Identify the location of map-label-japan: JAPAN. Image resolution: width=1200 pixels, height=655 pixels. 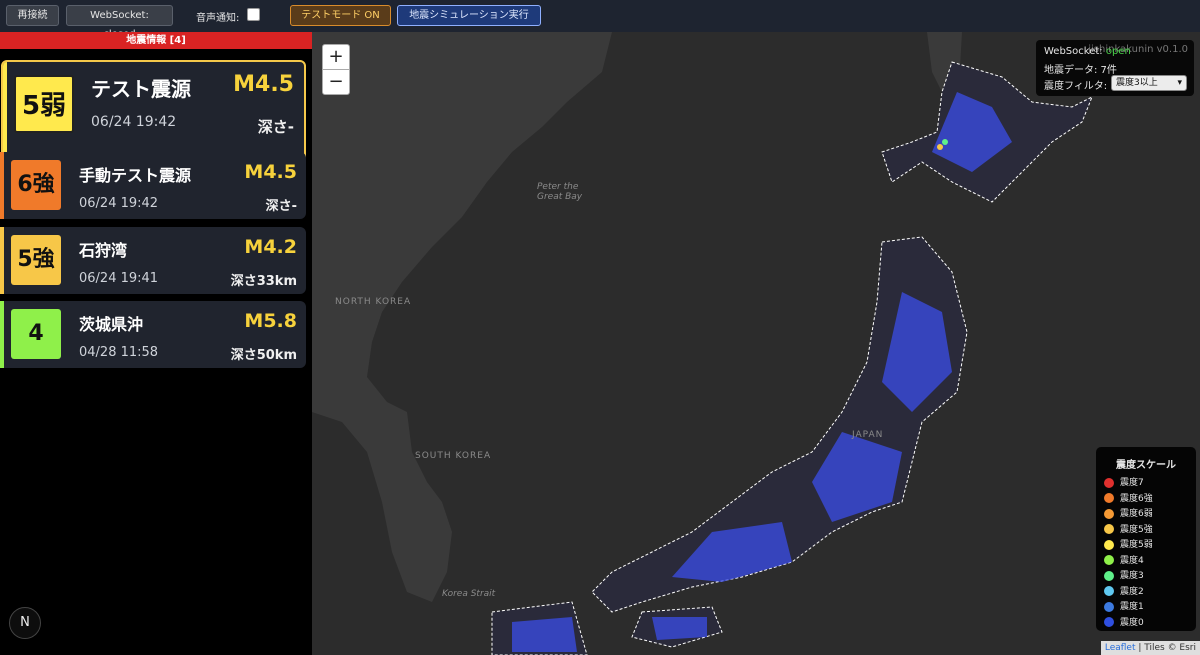
(868, 435).